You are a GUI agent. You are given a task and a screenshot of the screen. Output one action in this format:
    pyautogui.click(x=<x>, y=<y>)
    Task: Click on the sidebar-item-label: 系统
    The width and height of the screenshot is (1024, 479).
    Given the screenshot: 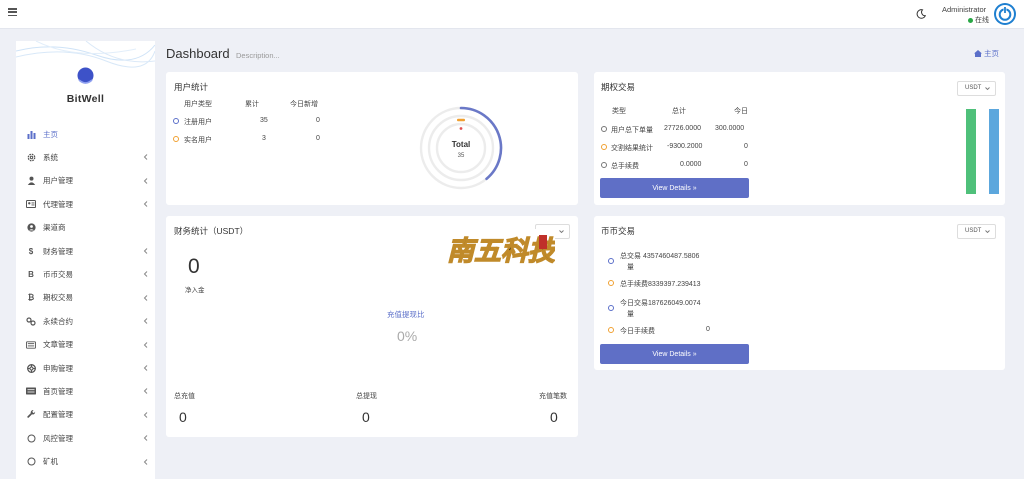 What is the action you would take?
    pyautogui.click(x=50, y=157)
    